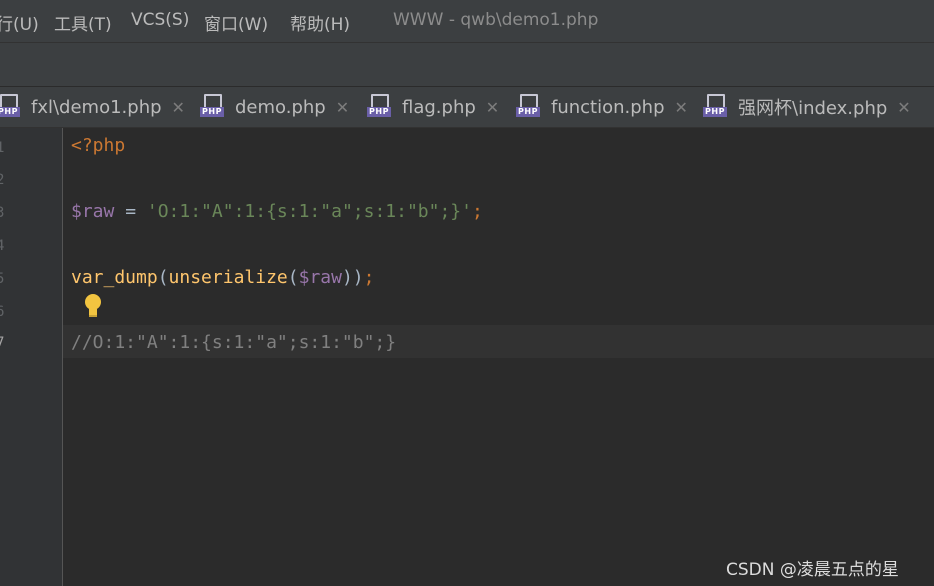 Image resolution: width=934 pixels, height=586 pixels. I want to click on lightbulb-icon, so click(93, 306).